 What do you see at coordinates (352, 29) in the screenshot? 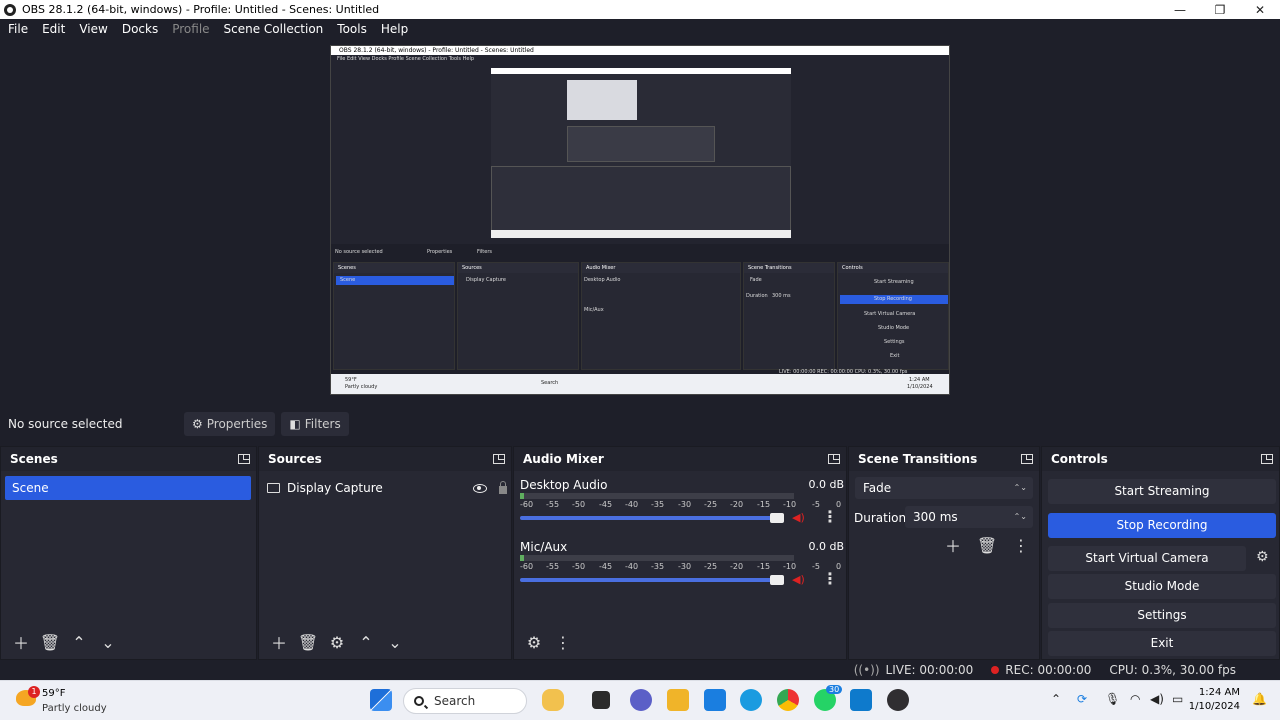
I see `menu-tools: Tools` at bounding box center [352, 29].